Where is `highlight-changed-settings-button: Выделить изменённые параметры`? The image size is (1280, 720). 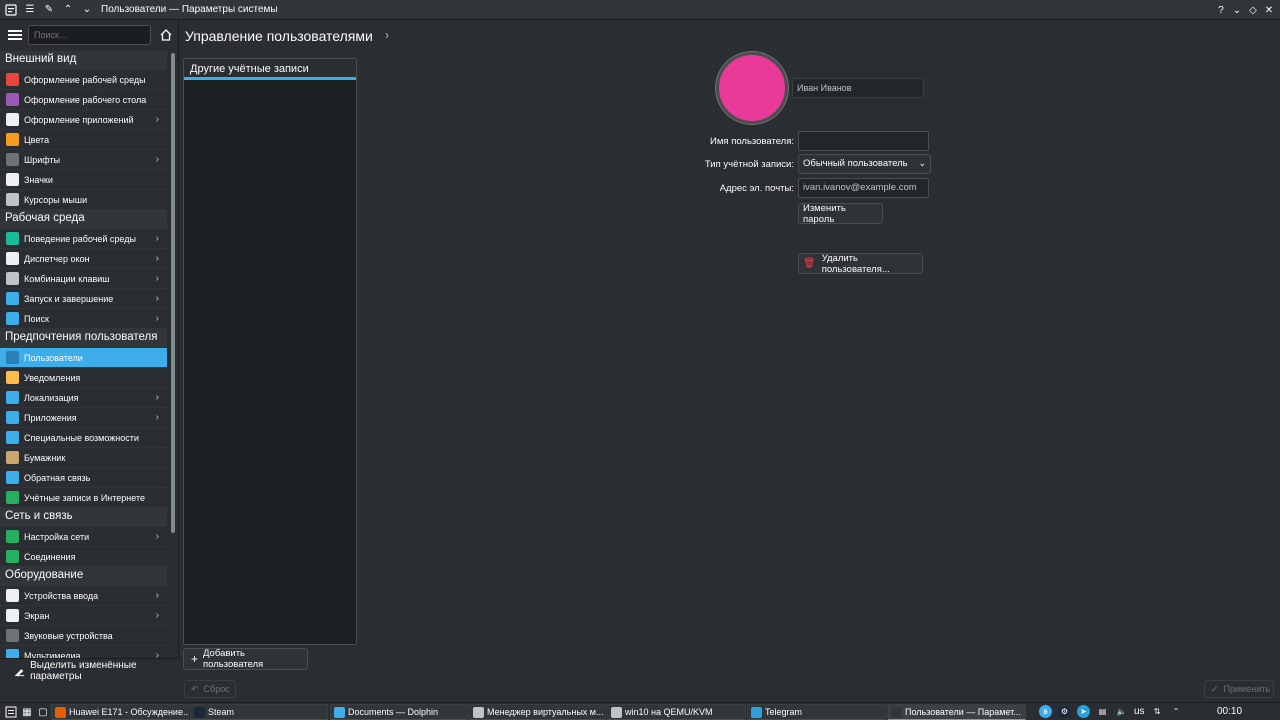 highlight-changed-settings-button: Выделить изменённые параметры is located at coordinates (89, 670).